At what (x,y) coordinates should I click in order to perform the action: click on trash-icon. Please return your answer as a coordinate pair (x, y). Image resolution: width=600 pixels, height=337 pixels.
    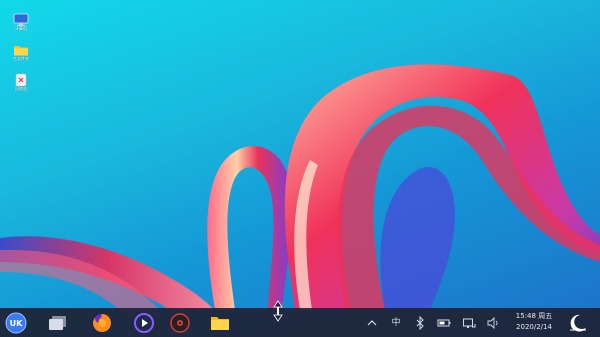
    Looking at the image, I should click on (21, 79).